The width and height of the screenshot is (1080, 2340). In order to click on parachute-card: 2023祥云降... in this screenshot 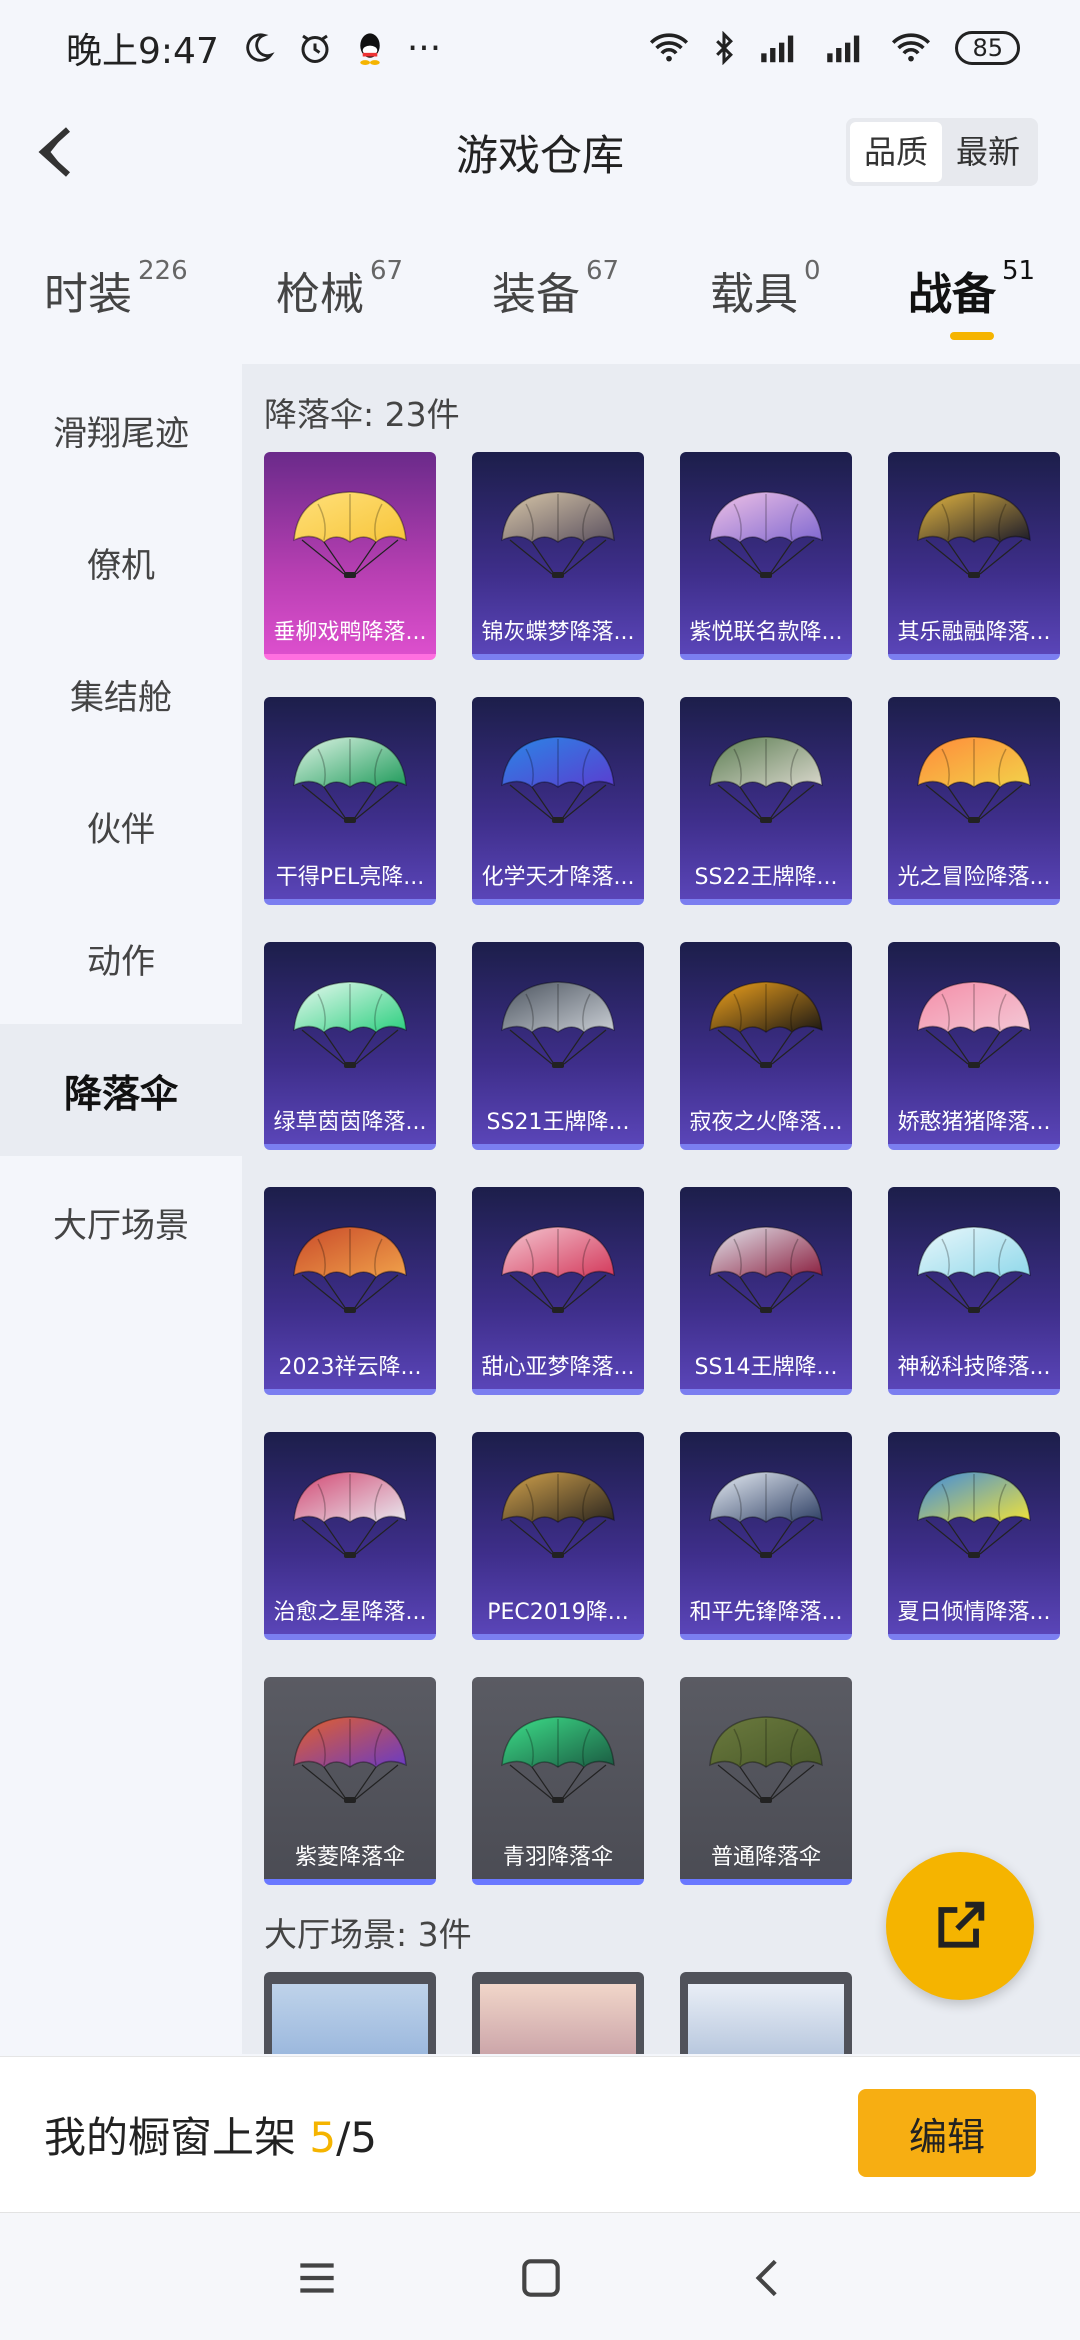, I will do `click(350, 1291)`.